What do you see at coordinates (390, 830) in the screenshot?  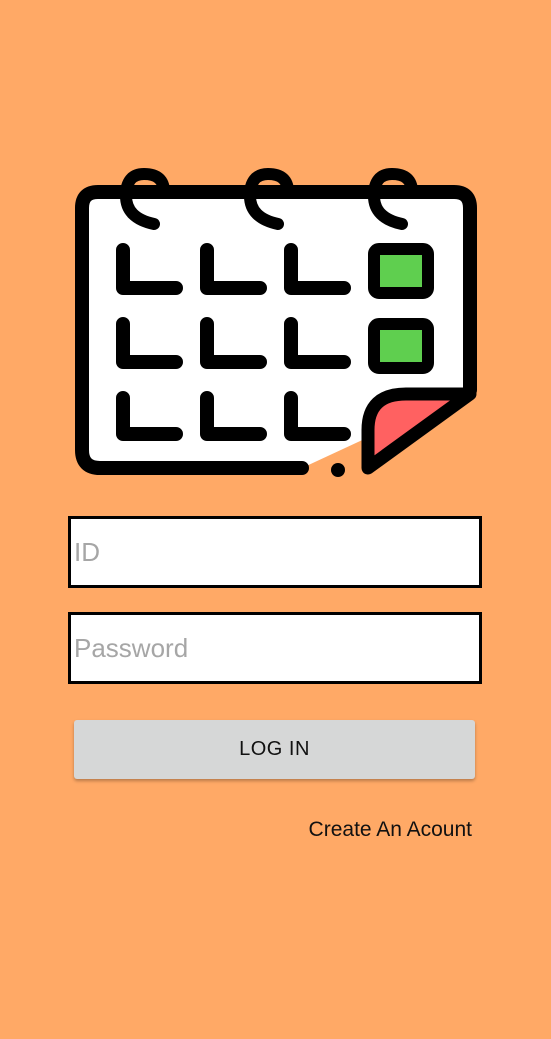 I see `create-account-link: Create An Acount` at bounding box center [390, 830].